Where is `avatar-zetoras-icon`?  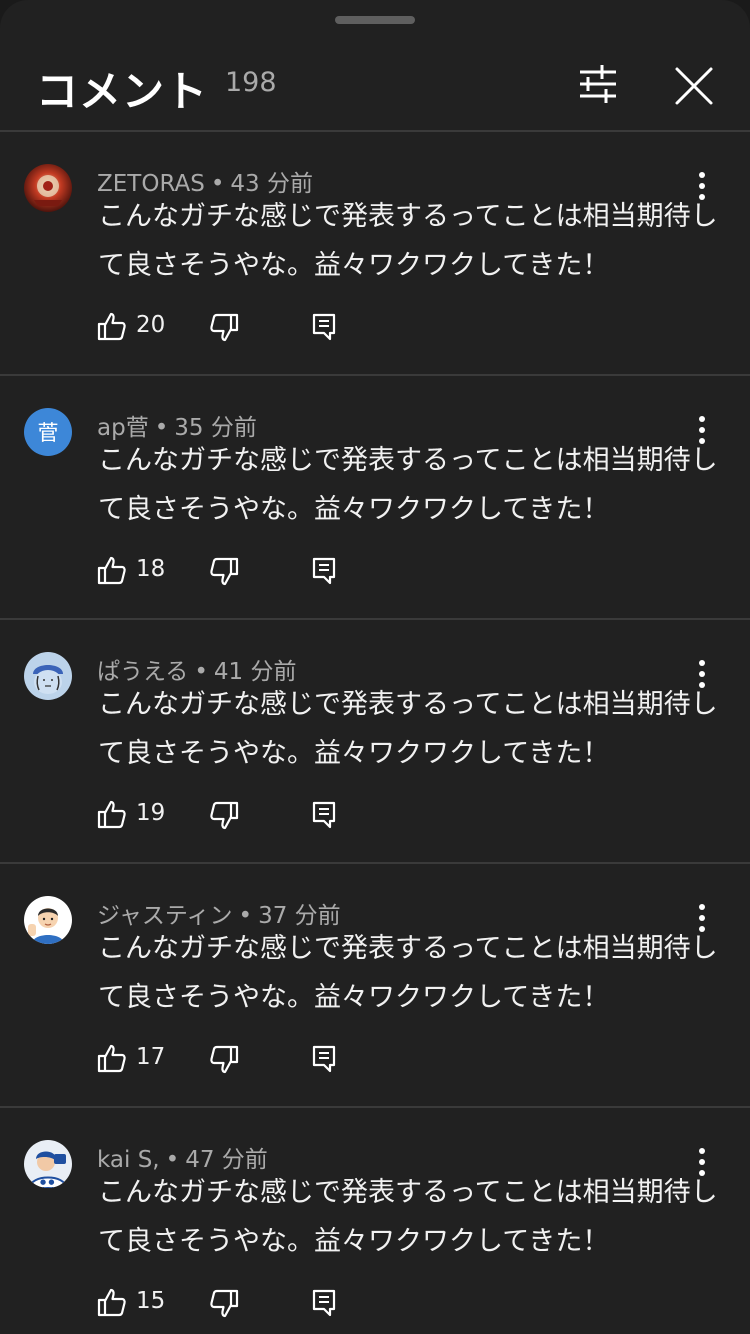
avatar-zetoras-icon is located at coordinates (48, 188).